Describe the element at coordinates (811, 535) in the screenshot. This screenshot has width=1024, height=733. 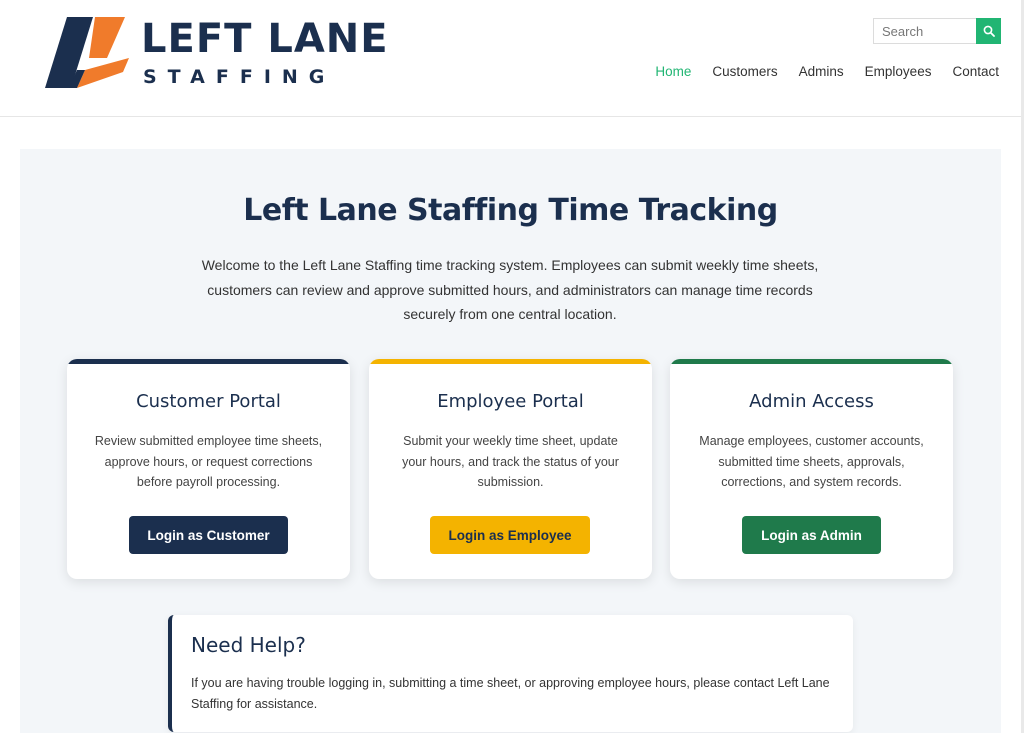
I see `login-admin-button: Login as Admin` at that location.